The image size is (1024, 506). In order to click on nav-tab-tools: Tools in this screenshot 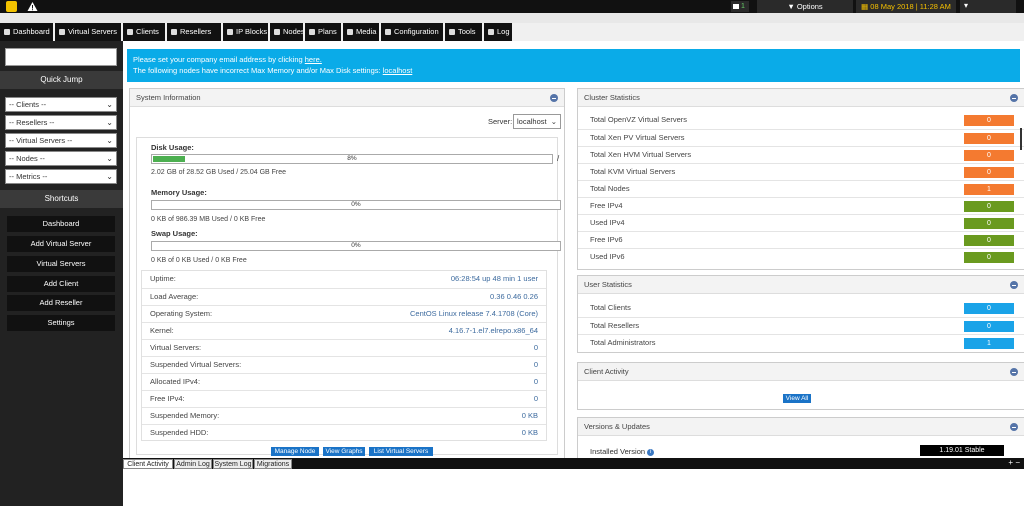, I will do `click(463, 32)`.